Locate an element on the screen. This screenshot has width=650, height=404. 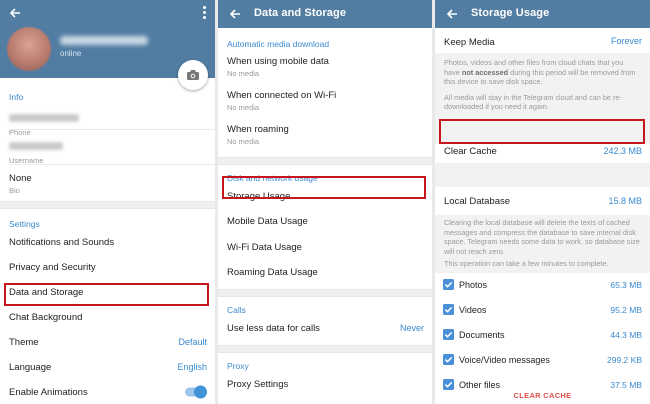
roaming-usage-row: Roaming Data Usage is located at coordinates (325, 271).